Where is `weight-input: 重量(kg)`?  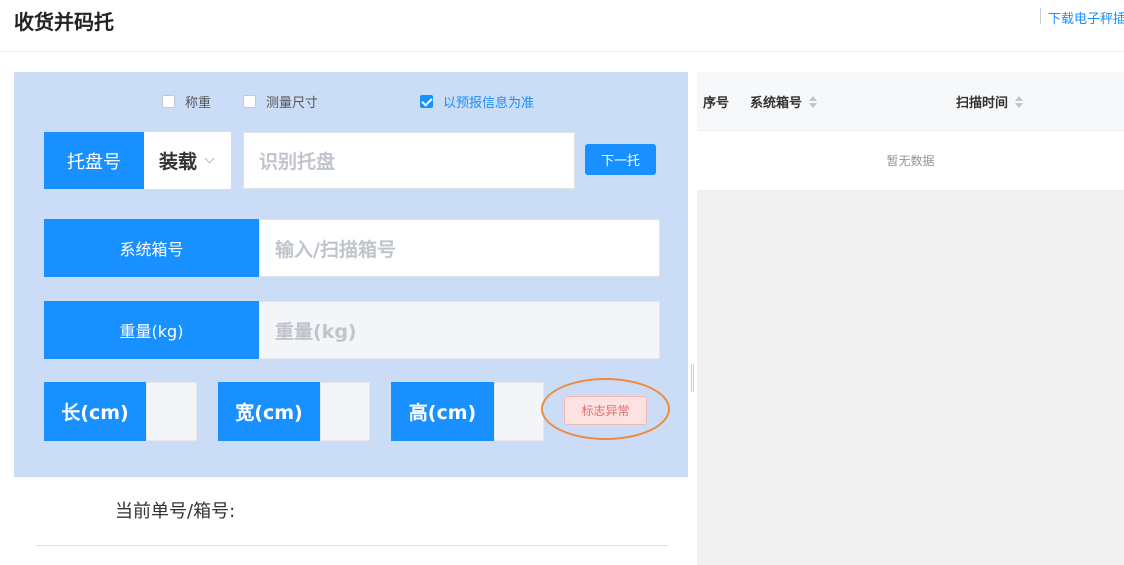 weight-input: 重量(kg) is located at coordinates (459, 330).